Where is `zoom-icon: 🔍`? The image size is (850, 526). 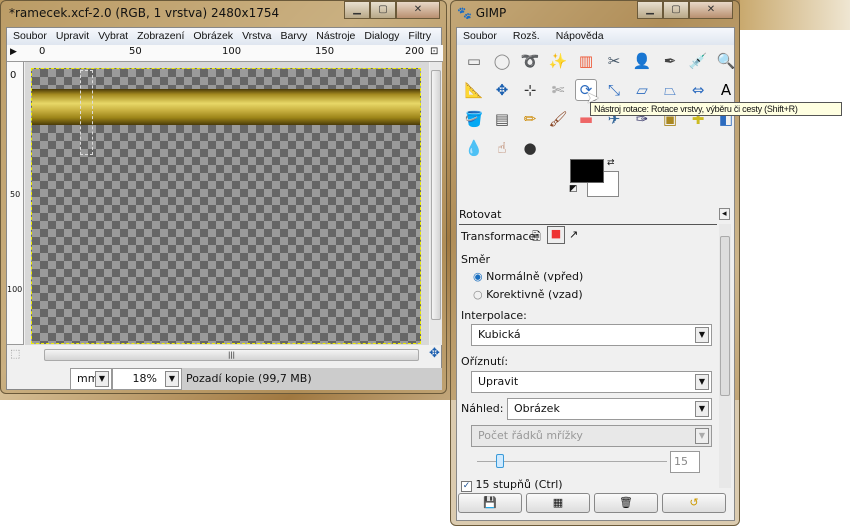 zoom-icon: 🔍 is located at coordinates (726, 61).